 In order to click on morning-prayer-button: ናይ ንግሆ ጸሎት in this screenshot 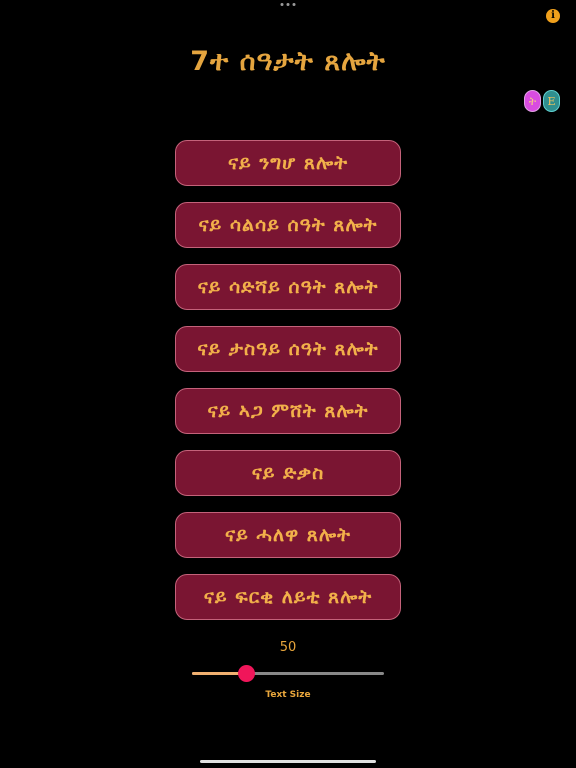, I will do `click(288, 163)`.